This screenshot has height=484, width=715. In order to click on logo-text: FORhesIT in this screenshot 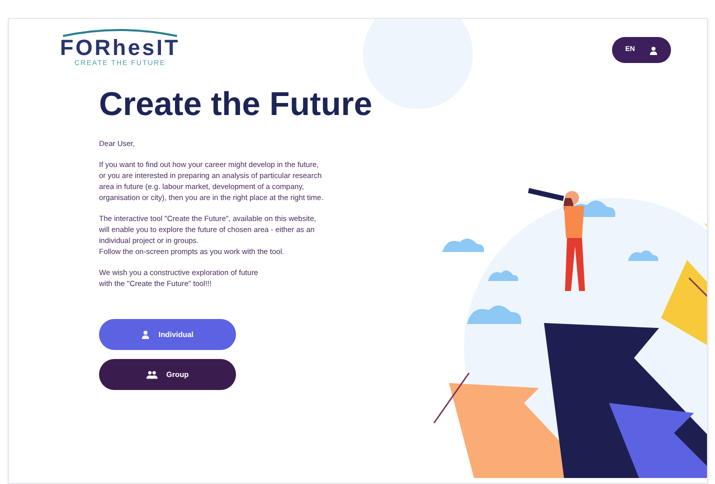, I will do `click(120, 48)`.